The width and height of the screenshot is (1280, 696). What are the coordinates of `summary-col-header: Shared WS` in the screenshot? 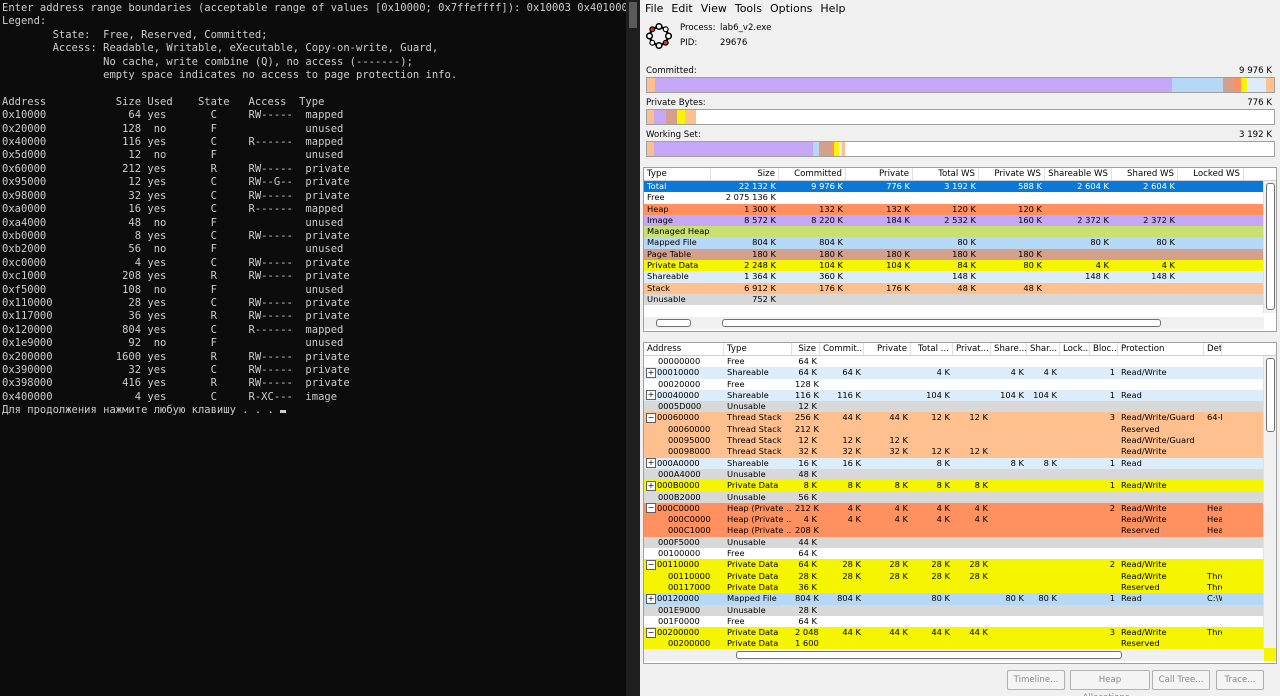 It's located at (1145, 174).